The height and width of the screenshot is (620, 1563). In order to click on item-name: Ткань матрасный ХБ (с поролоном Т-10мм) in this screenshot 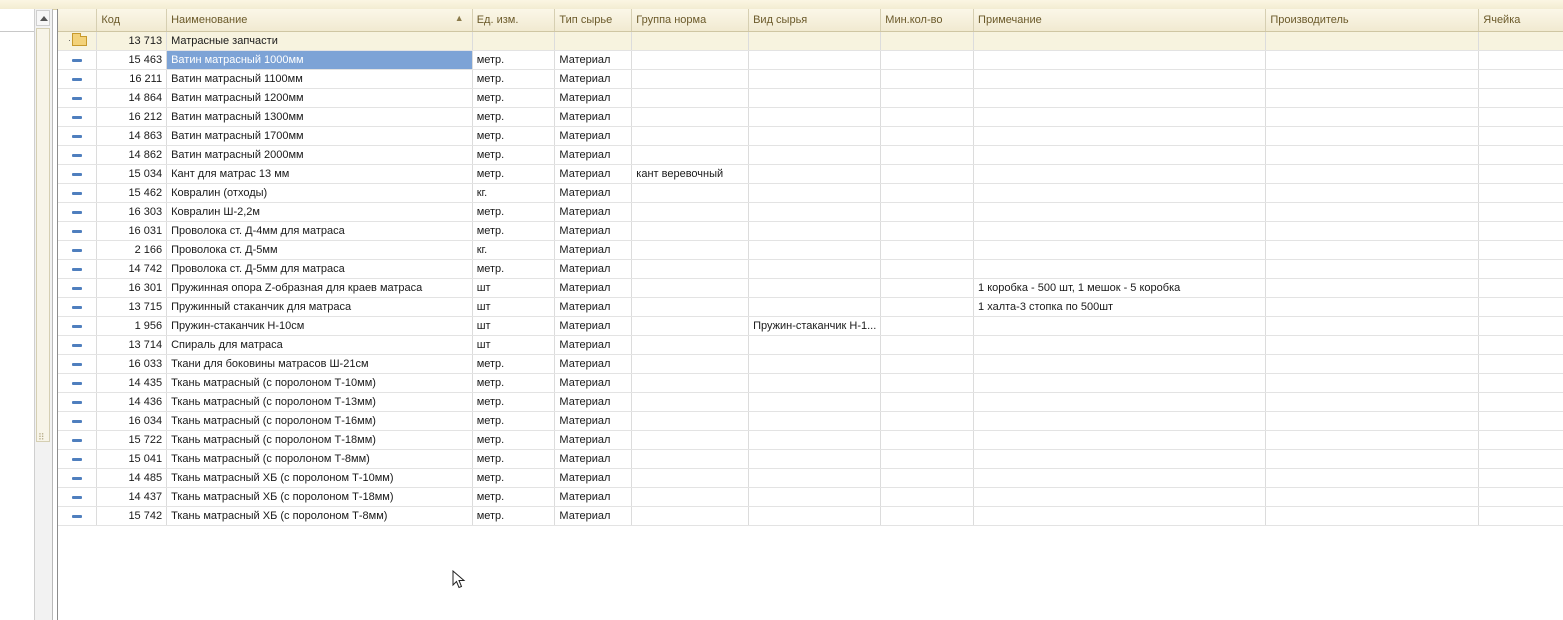, I will do `click(319, 478)`.